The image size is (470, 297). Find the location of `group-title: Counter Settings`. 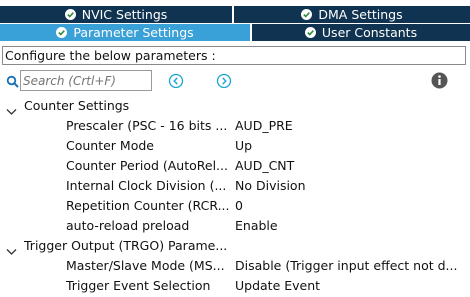

group-title: Counter Settings is located at coordinates (77, 105).